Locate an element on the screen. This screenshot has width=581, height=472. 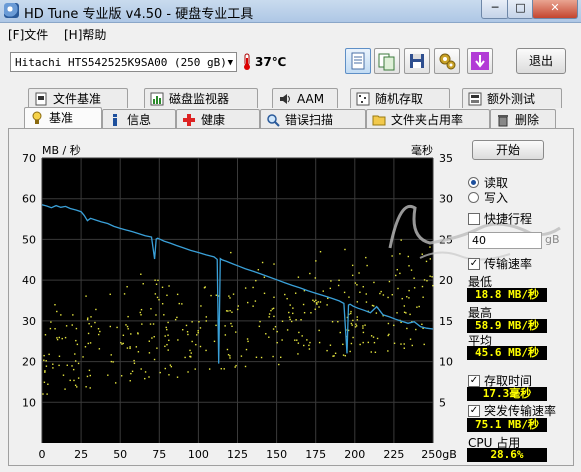
options-button is located at coordinates (447, 61).